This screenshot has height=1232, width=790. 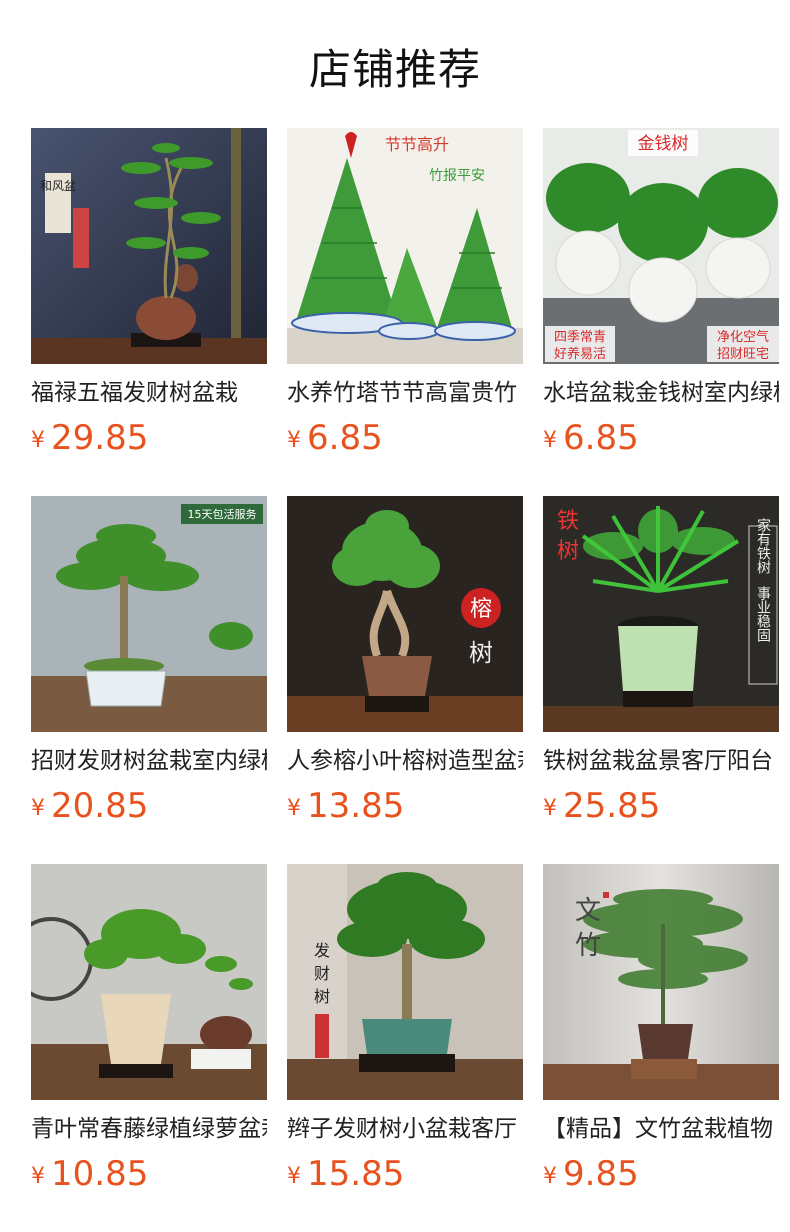 I want to click on image-text: 财, so click(x=322, y=973).